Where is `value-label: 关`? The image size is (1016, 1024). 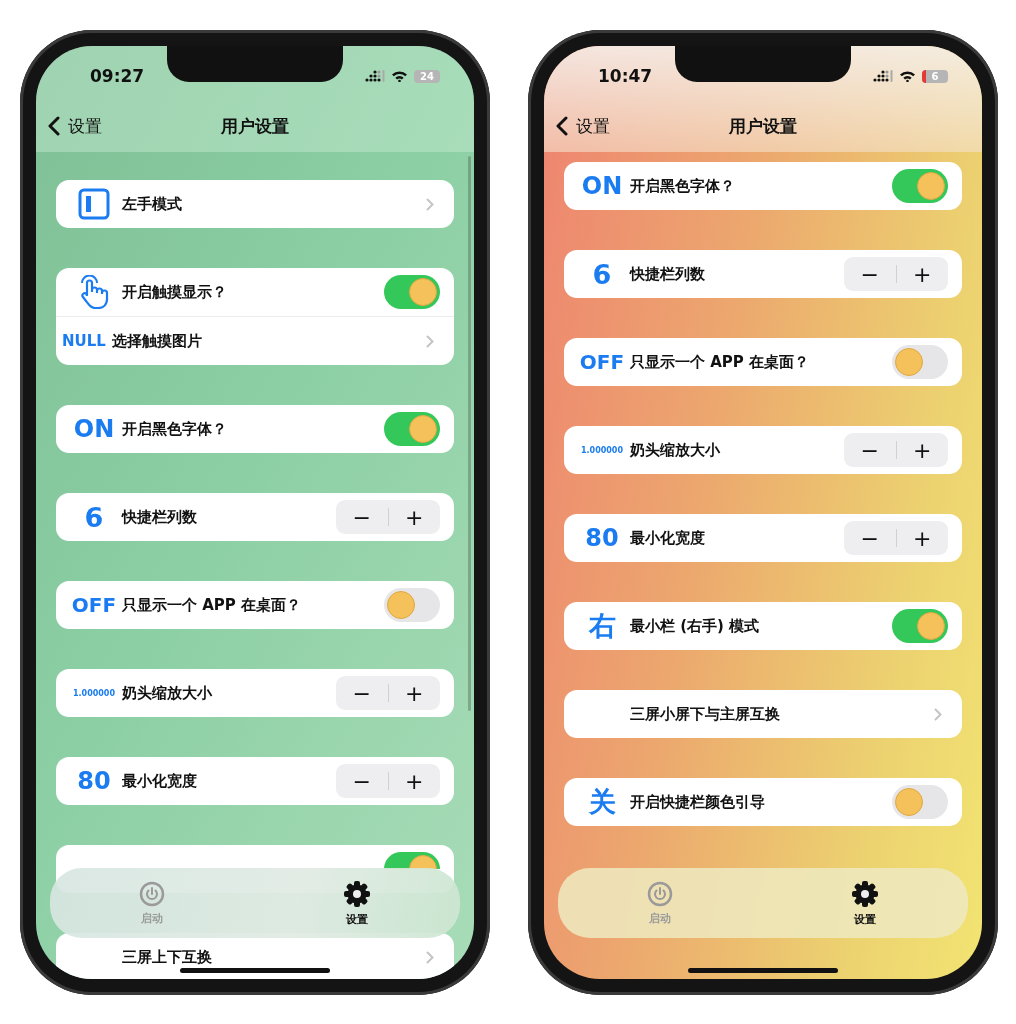
value-label: 关 is located at coordinates (602, 802).